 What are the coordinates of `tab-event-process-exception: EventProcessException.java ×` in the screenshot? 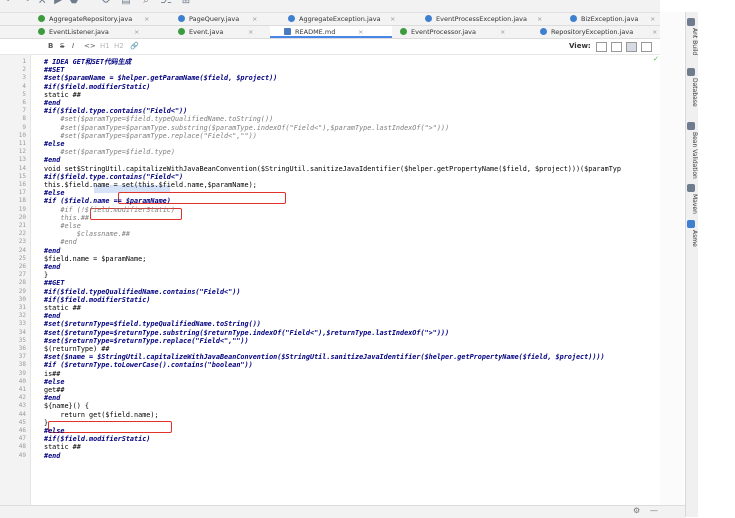 It's located at (490, 19).